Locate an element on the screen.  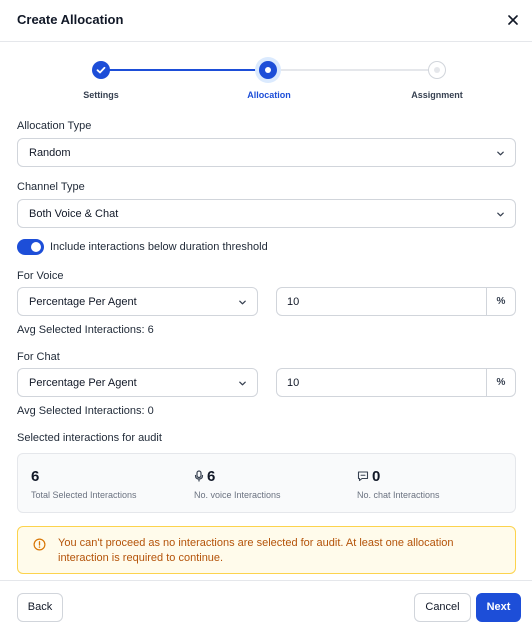
stat-total-caption: Total Selected Interactions is located at coordinates (84, 495).